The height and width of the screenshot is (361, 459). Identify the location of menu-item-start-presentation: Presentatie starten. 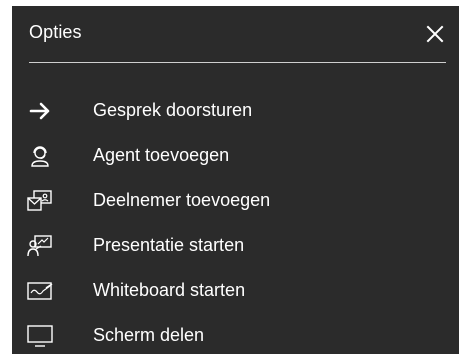
(235, 245).